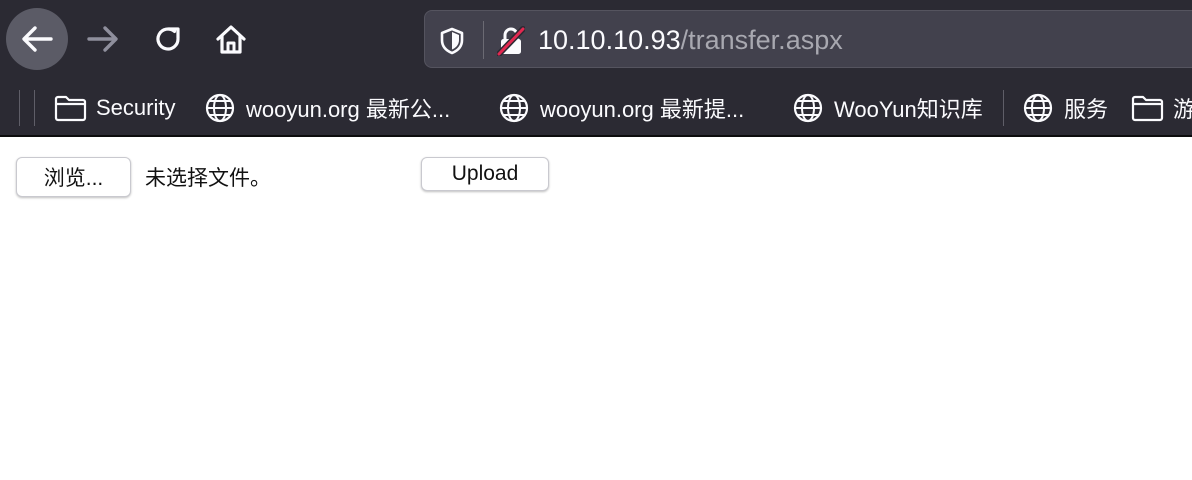 The height and width of the screenshot is (480, 1192). I want to click on home-icon, so click(231, 39).